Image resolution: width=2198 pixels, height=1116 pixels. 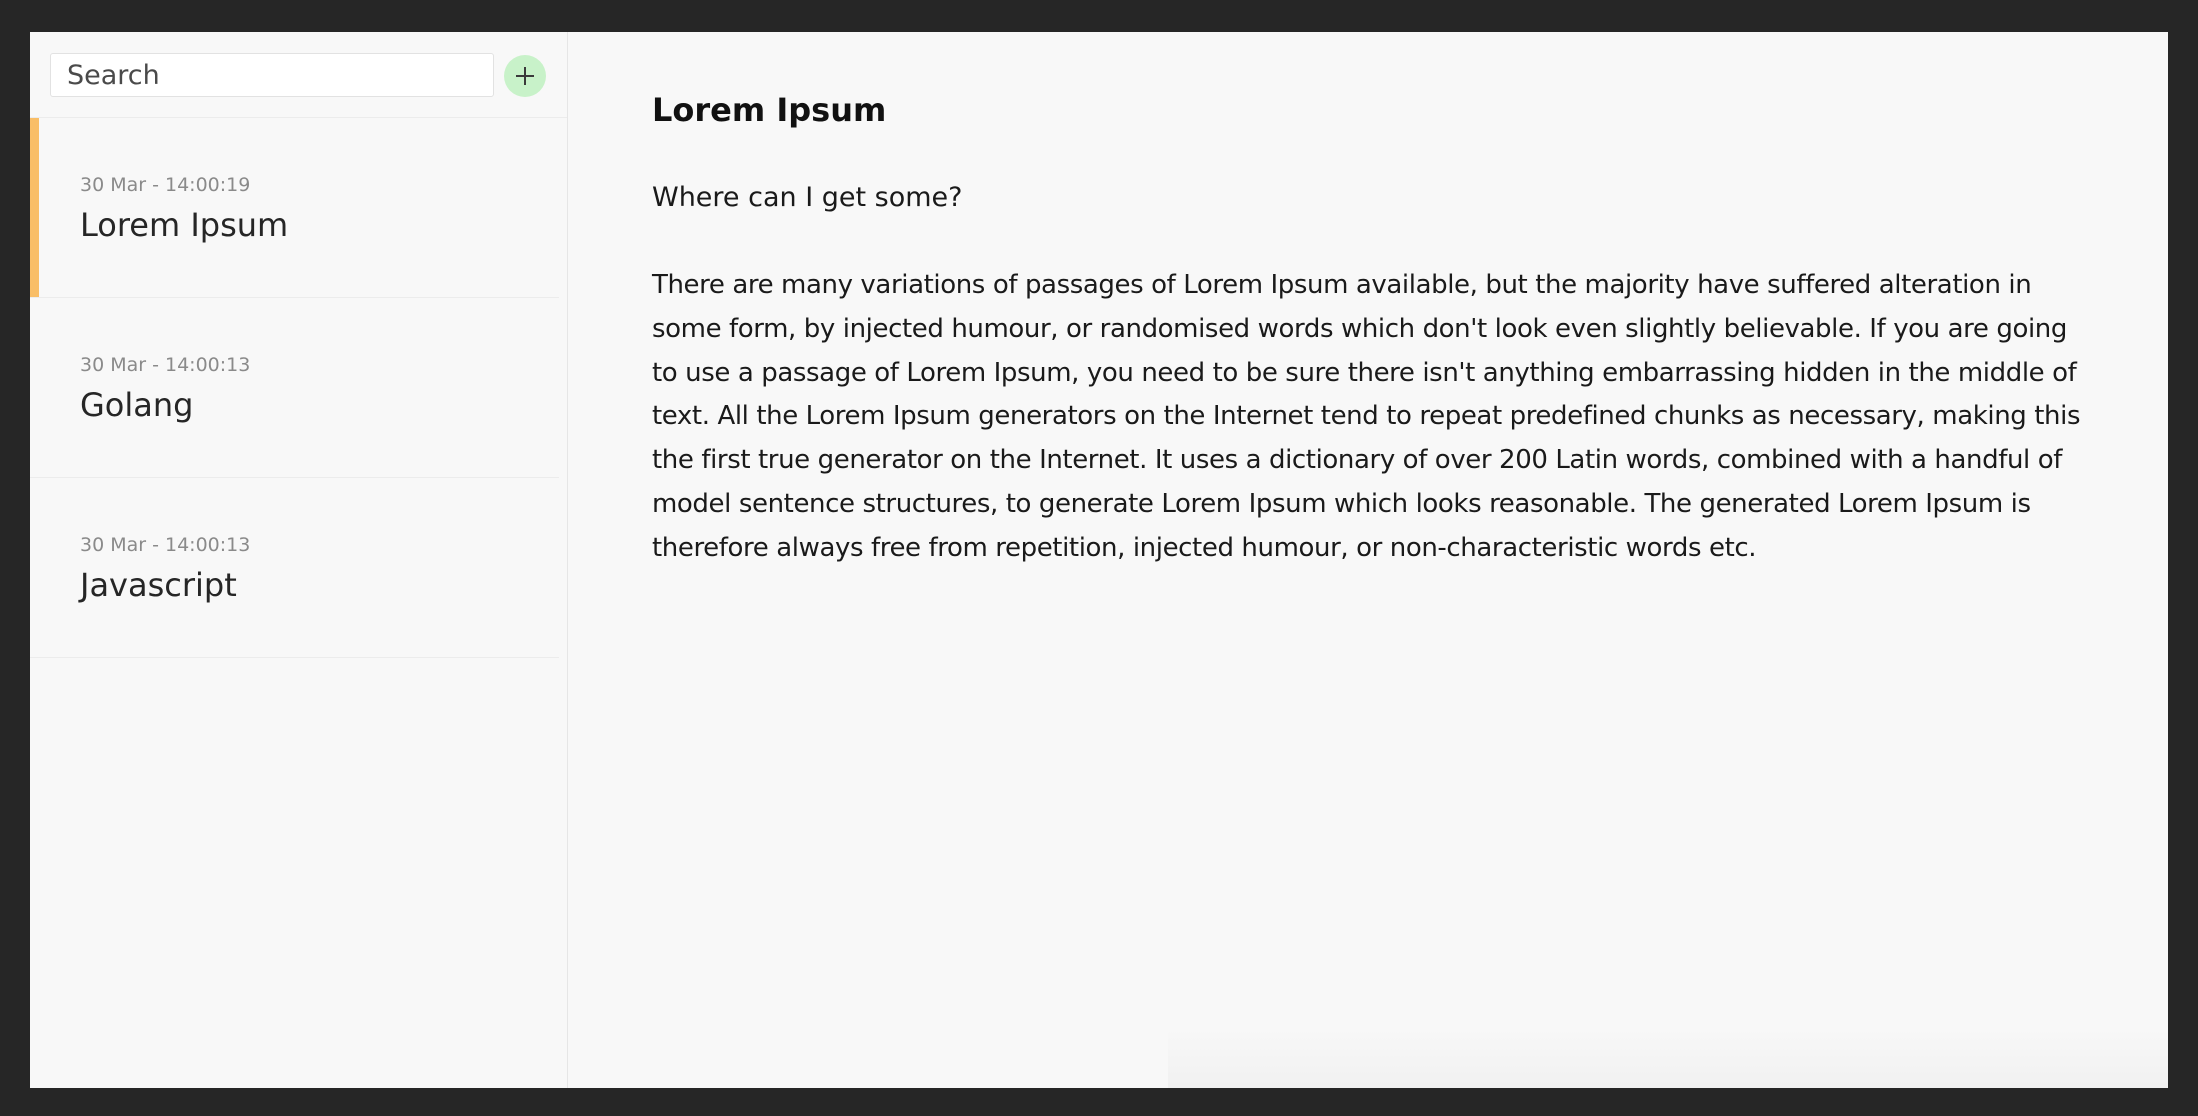 What do you see at coordinates (294, 208) in the screenshot?
I see `note-list-item: 30 Mar - 14:00:19 Lorem Ipsum` at bounding box center [294, 208].